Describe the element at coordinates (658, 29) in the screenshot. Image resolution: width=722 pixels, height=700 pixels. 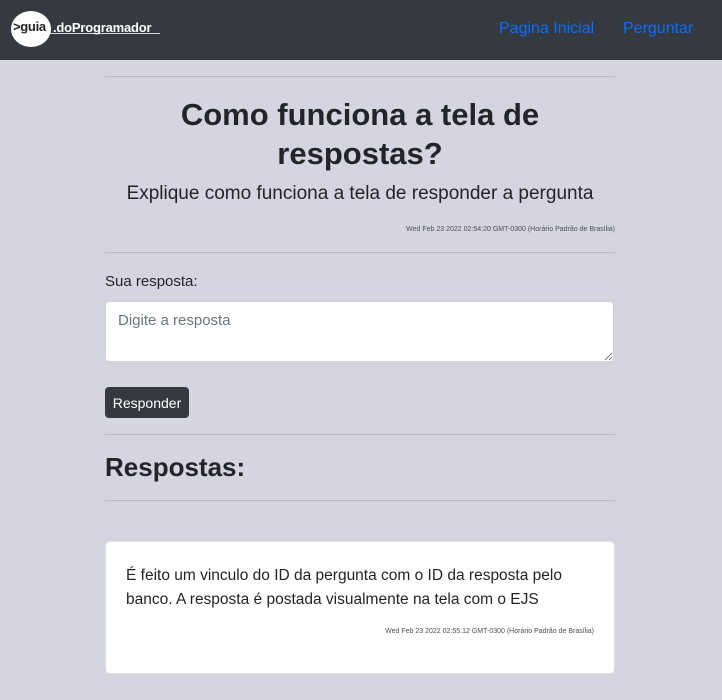
I see `nav-link-perguntar: Perguntar` at that location.